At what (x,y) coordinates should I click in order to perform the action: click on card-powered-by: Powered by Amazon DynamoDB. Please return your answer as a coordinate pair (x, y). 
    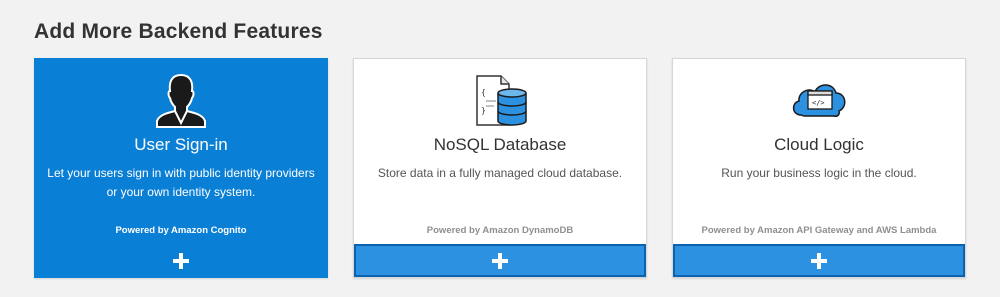
    Looking at the image, I should click on (500, 230).